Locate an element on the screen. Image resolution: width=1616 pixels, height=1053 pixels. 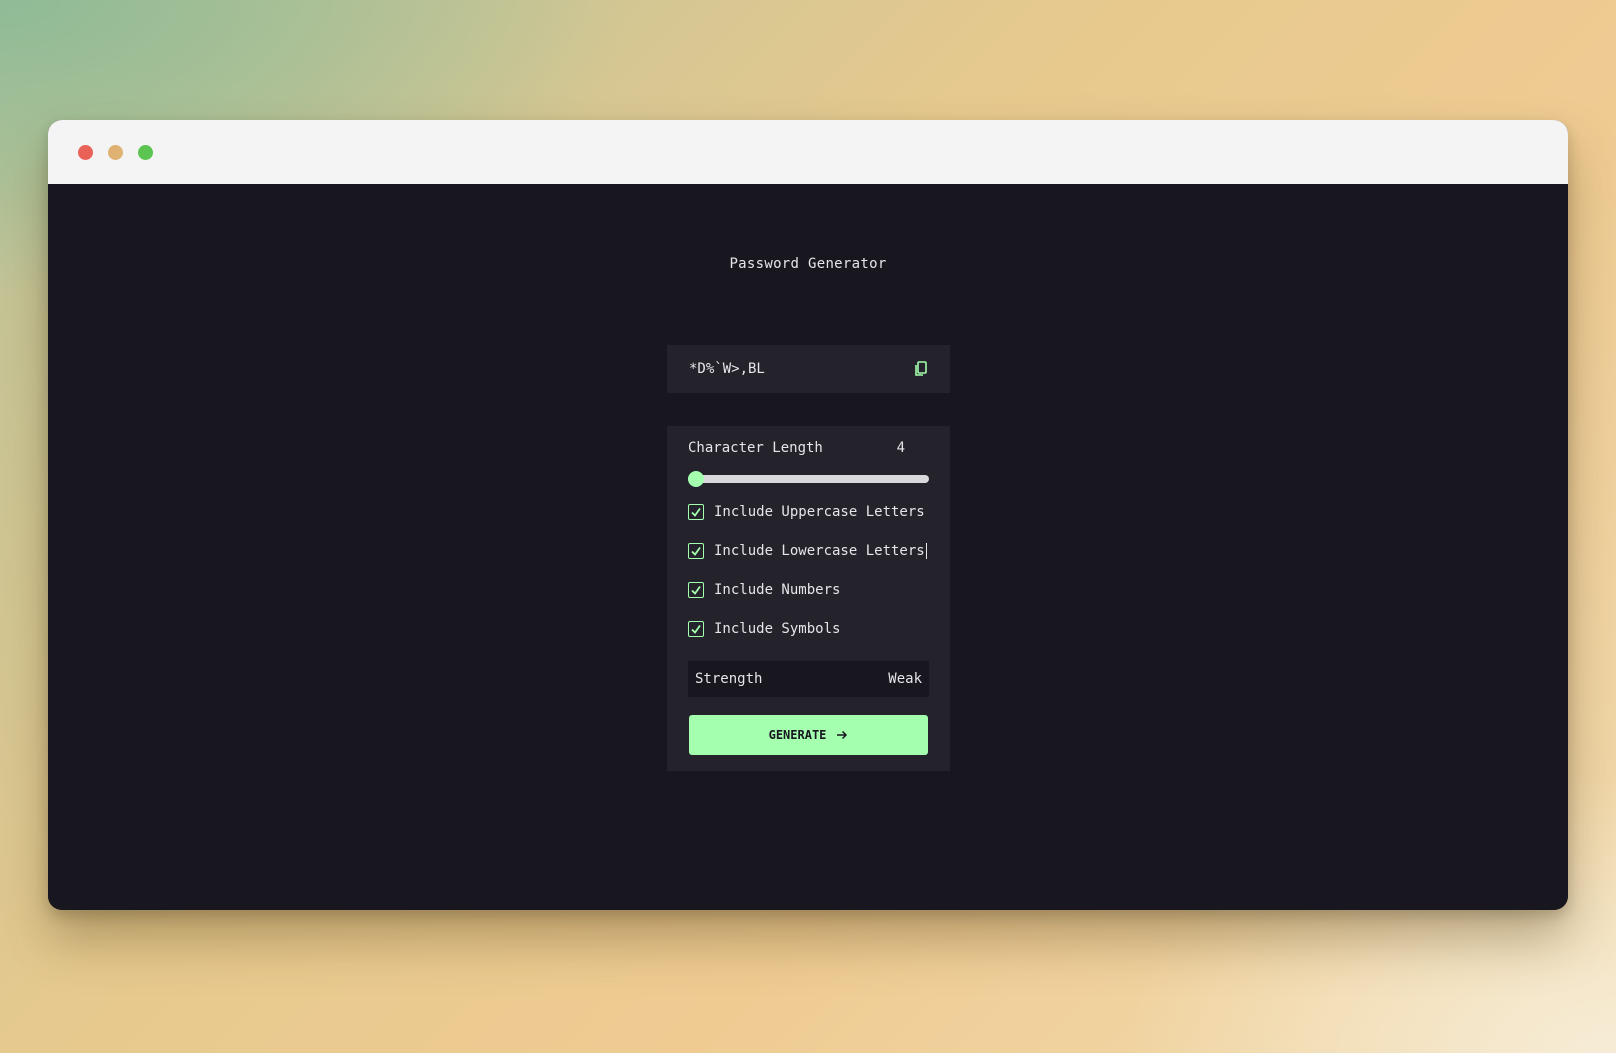
character-length-label: Character Length is located at coordinates (755, 448).